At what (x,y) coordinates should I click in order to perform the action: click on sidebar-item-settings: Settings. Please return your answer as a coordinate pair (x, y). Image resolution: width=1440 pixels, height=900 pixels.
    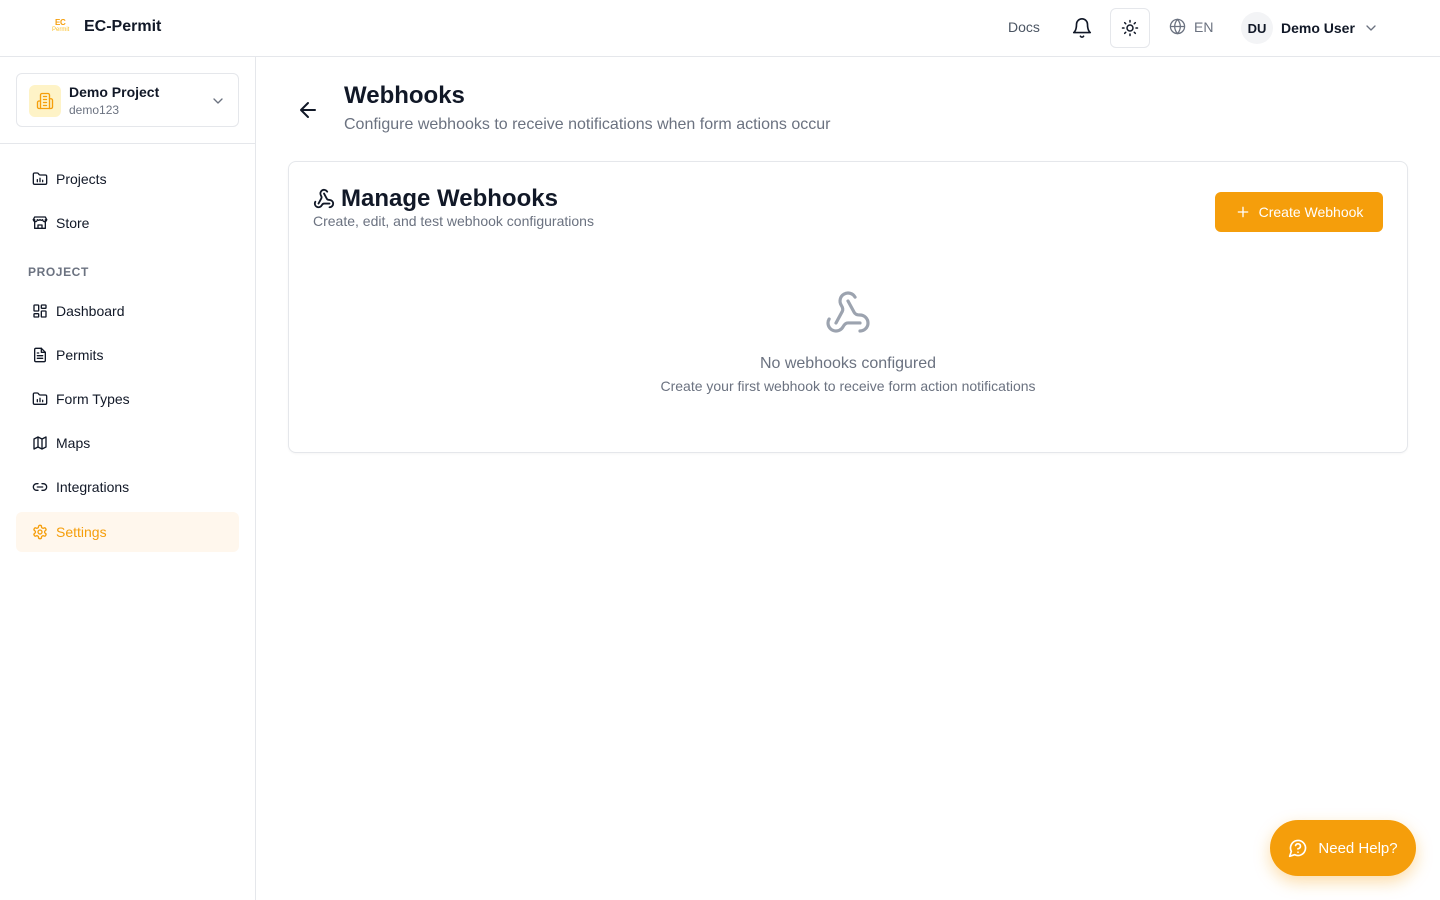
    Looking at the image, I should click on (127, 532).